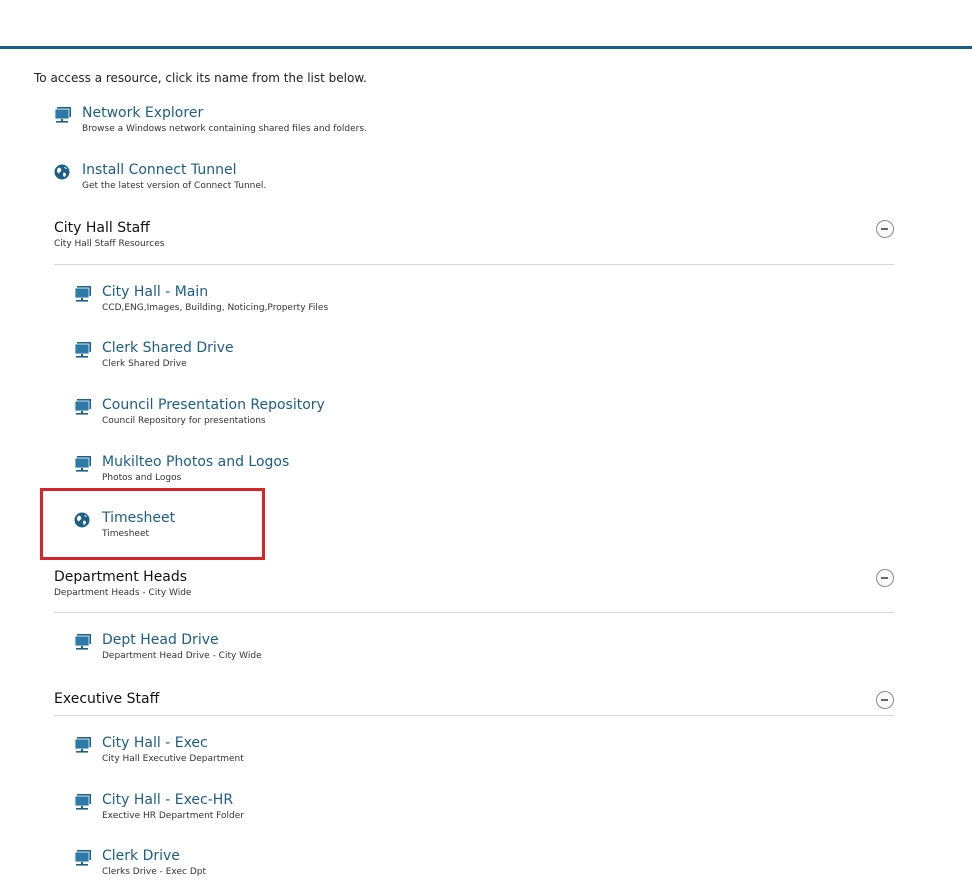  I want to click on resource-title: Mukilteo Photos and Logos, so click(195, 462).